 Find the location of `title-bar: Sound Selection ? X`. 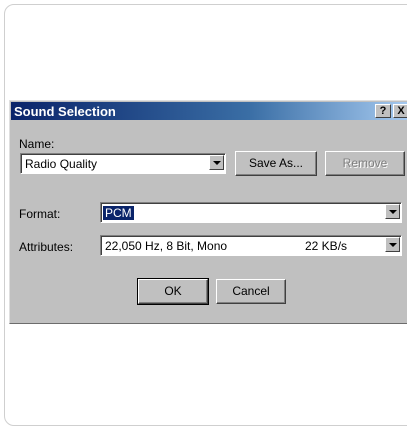

title-bar: Sound Selection ? X is located at coordinates (209, 111).